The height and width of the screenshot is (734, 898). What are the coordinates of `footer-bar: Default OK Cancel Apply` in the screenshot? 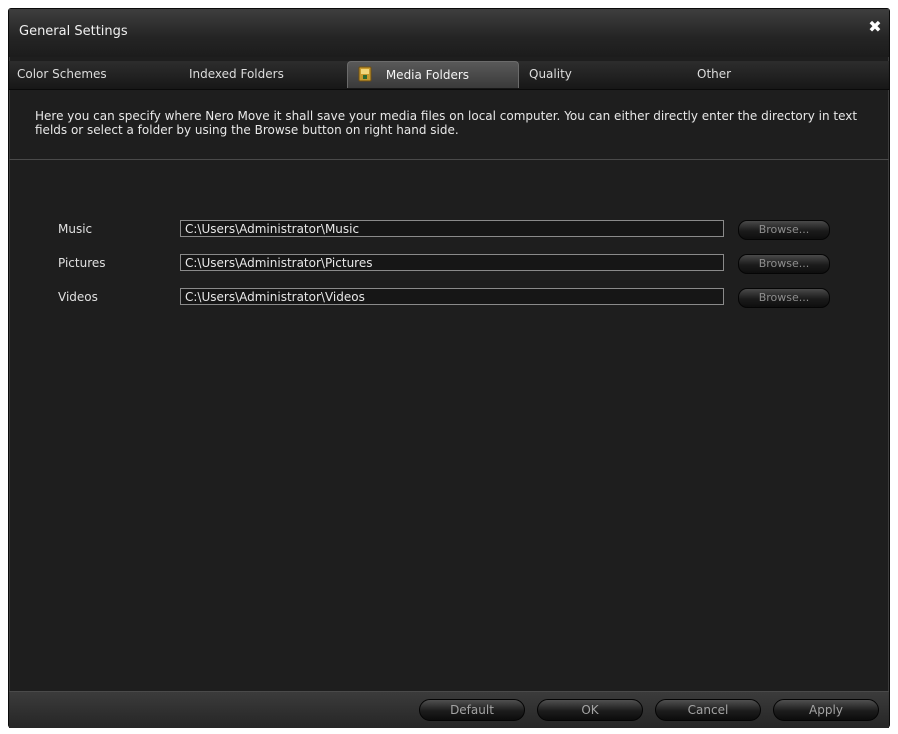 It's located at (449, 709).